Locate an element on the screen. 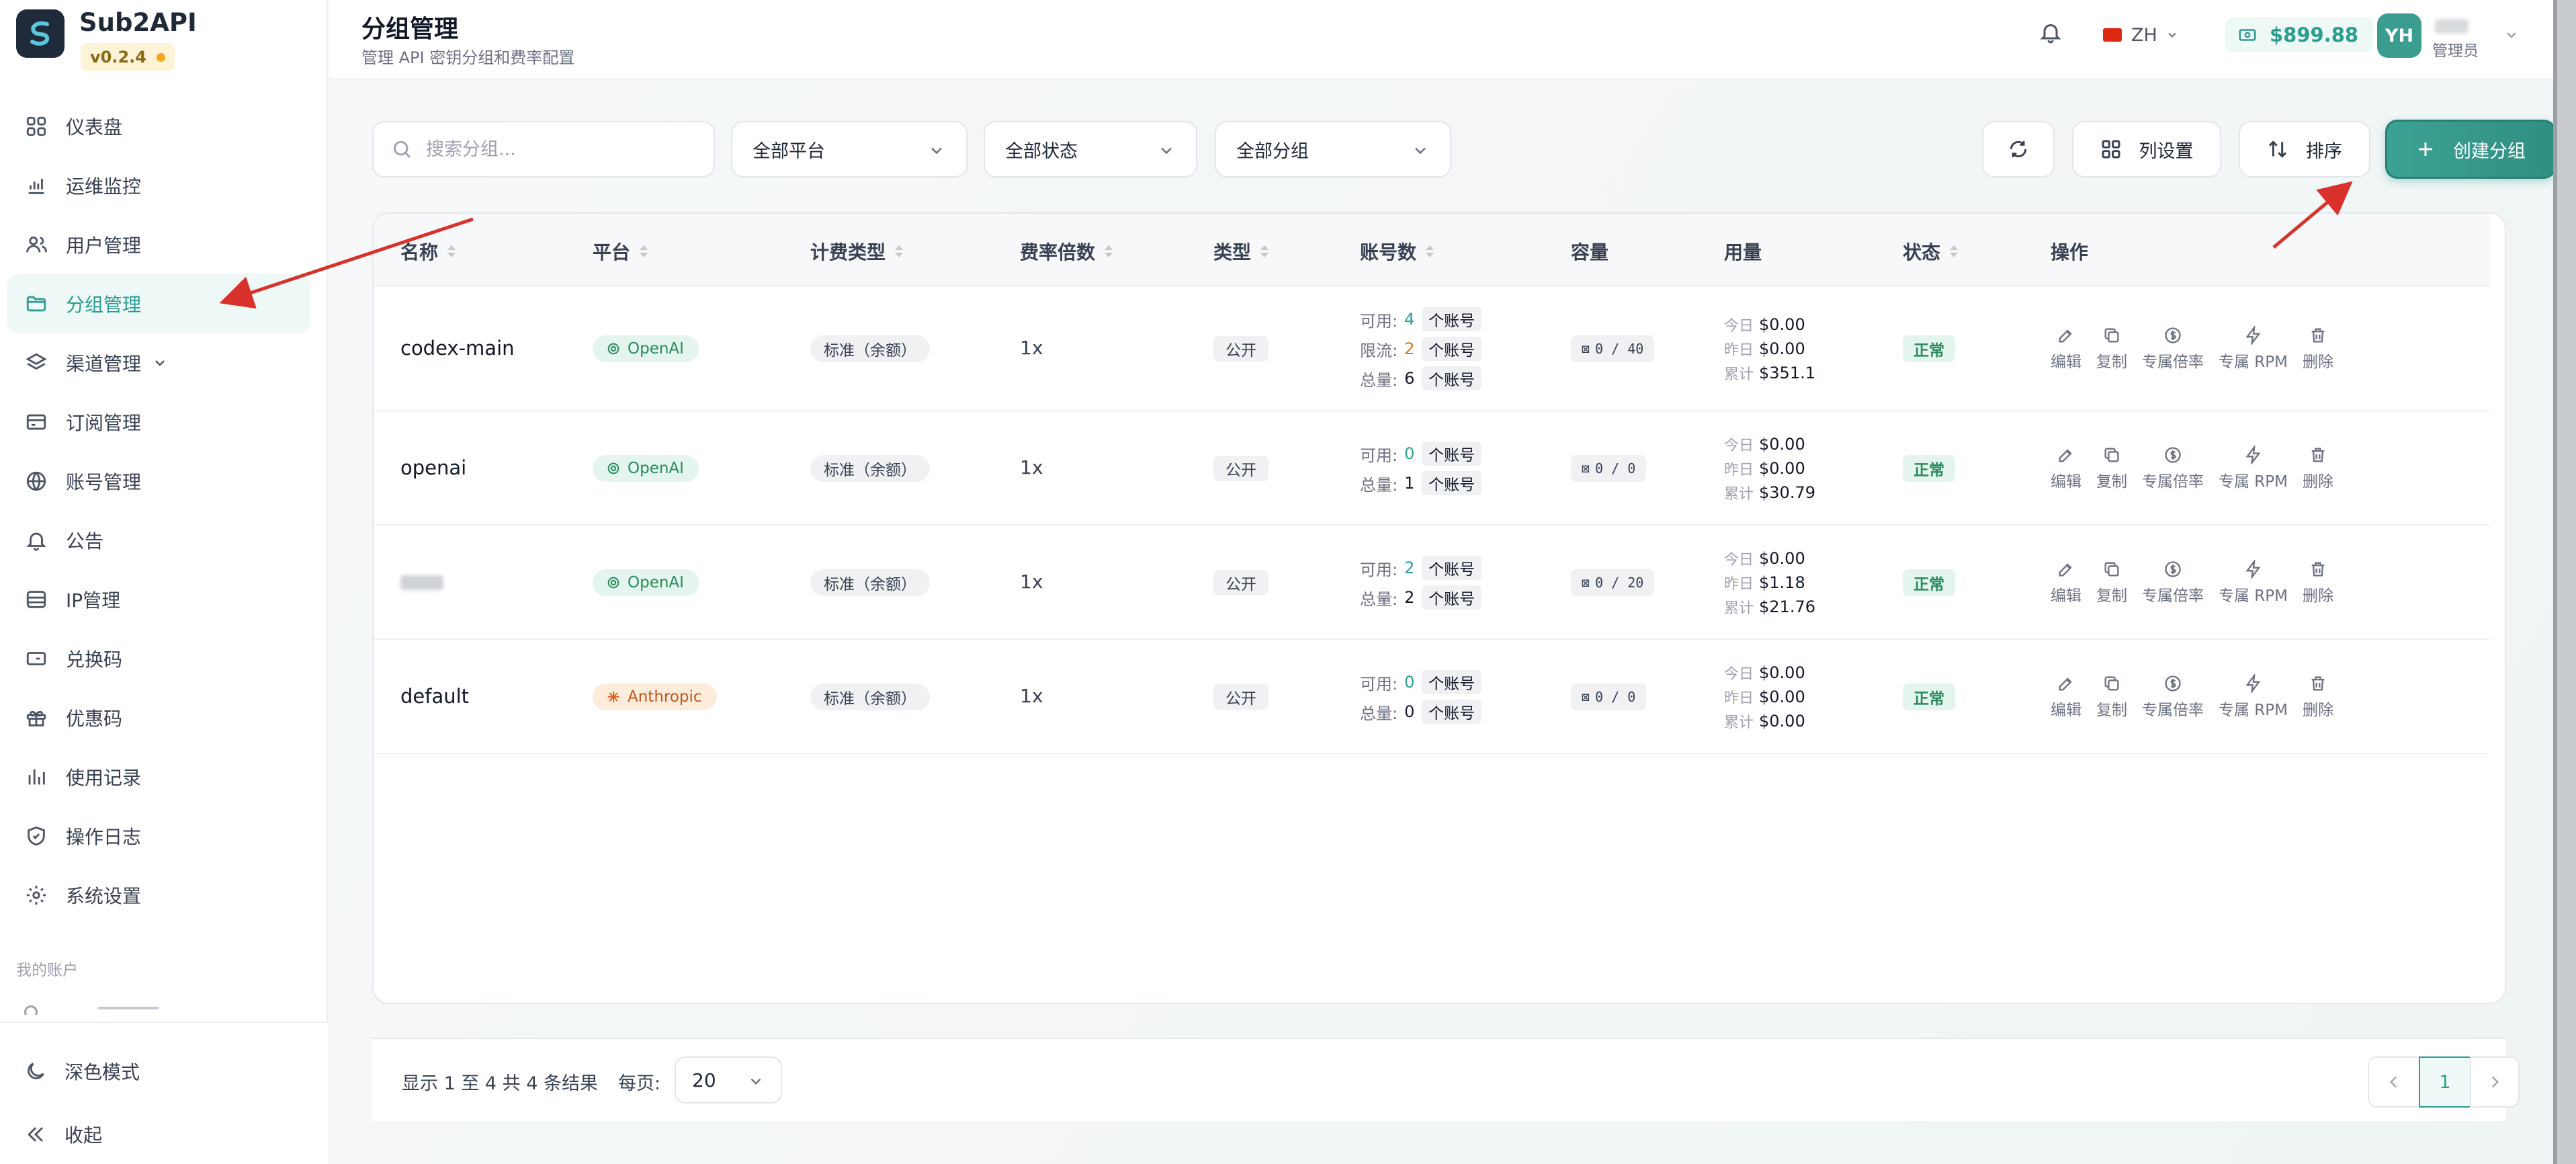 The height and width of the screenshot is (1164, 2576). sidebar-item-shield: 操作日志 is located at coordinates (158, 836).